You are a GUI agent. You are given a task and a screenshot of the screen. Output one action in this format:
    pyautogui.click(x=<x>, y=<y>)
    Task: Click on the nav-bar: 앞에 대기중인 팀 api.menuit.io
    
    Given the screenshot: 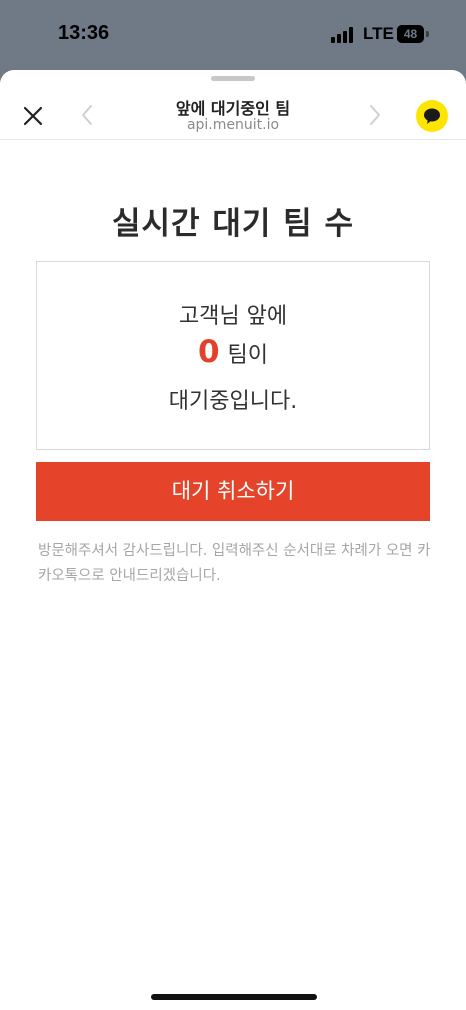 What is the action you would take?
    pyautogui.click(x=233, y=112)
    